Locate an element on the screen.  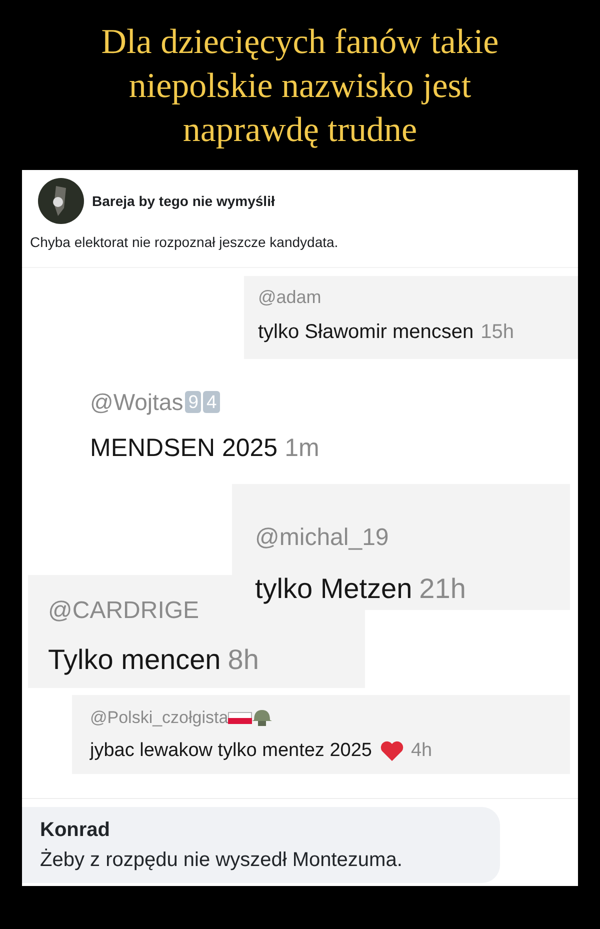
timestamp: 15h is located at coordinates (497, 332).